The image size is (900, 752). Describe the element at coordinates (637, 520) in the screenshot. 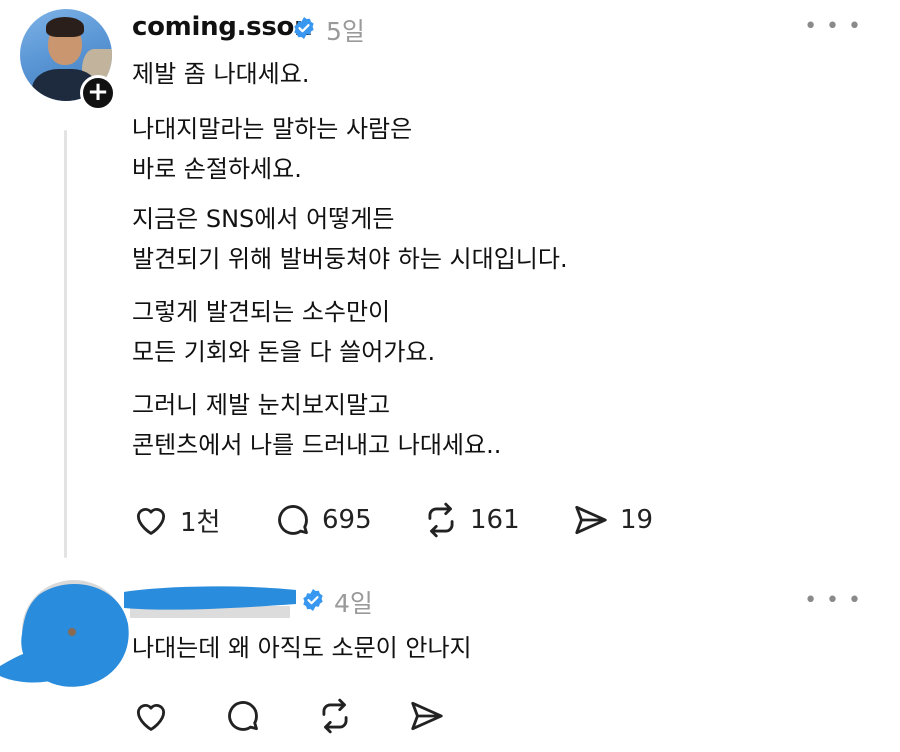

I see `share-count: 19` at that location.